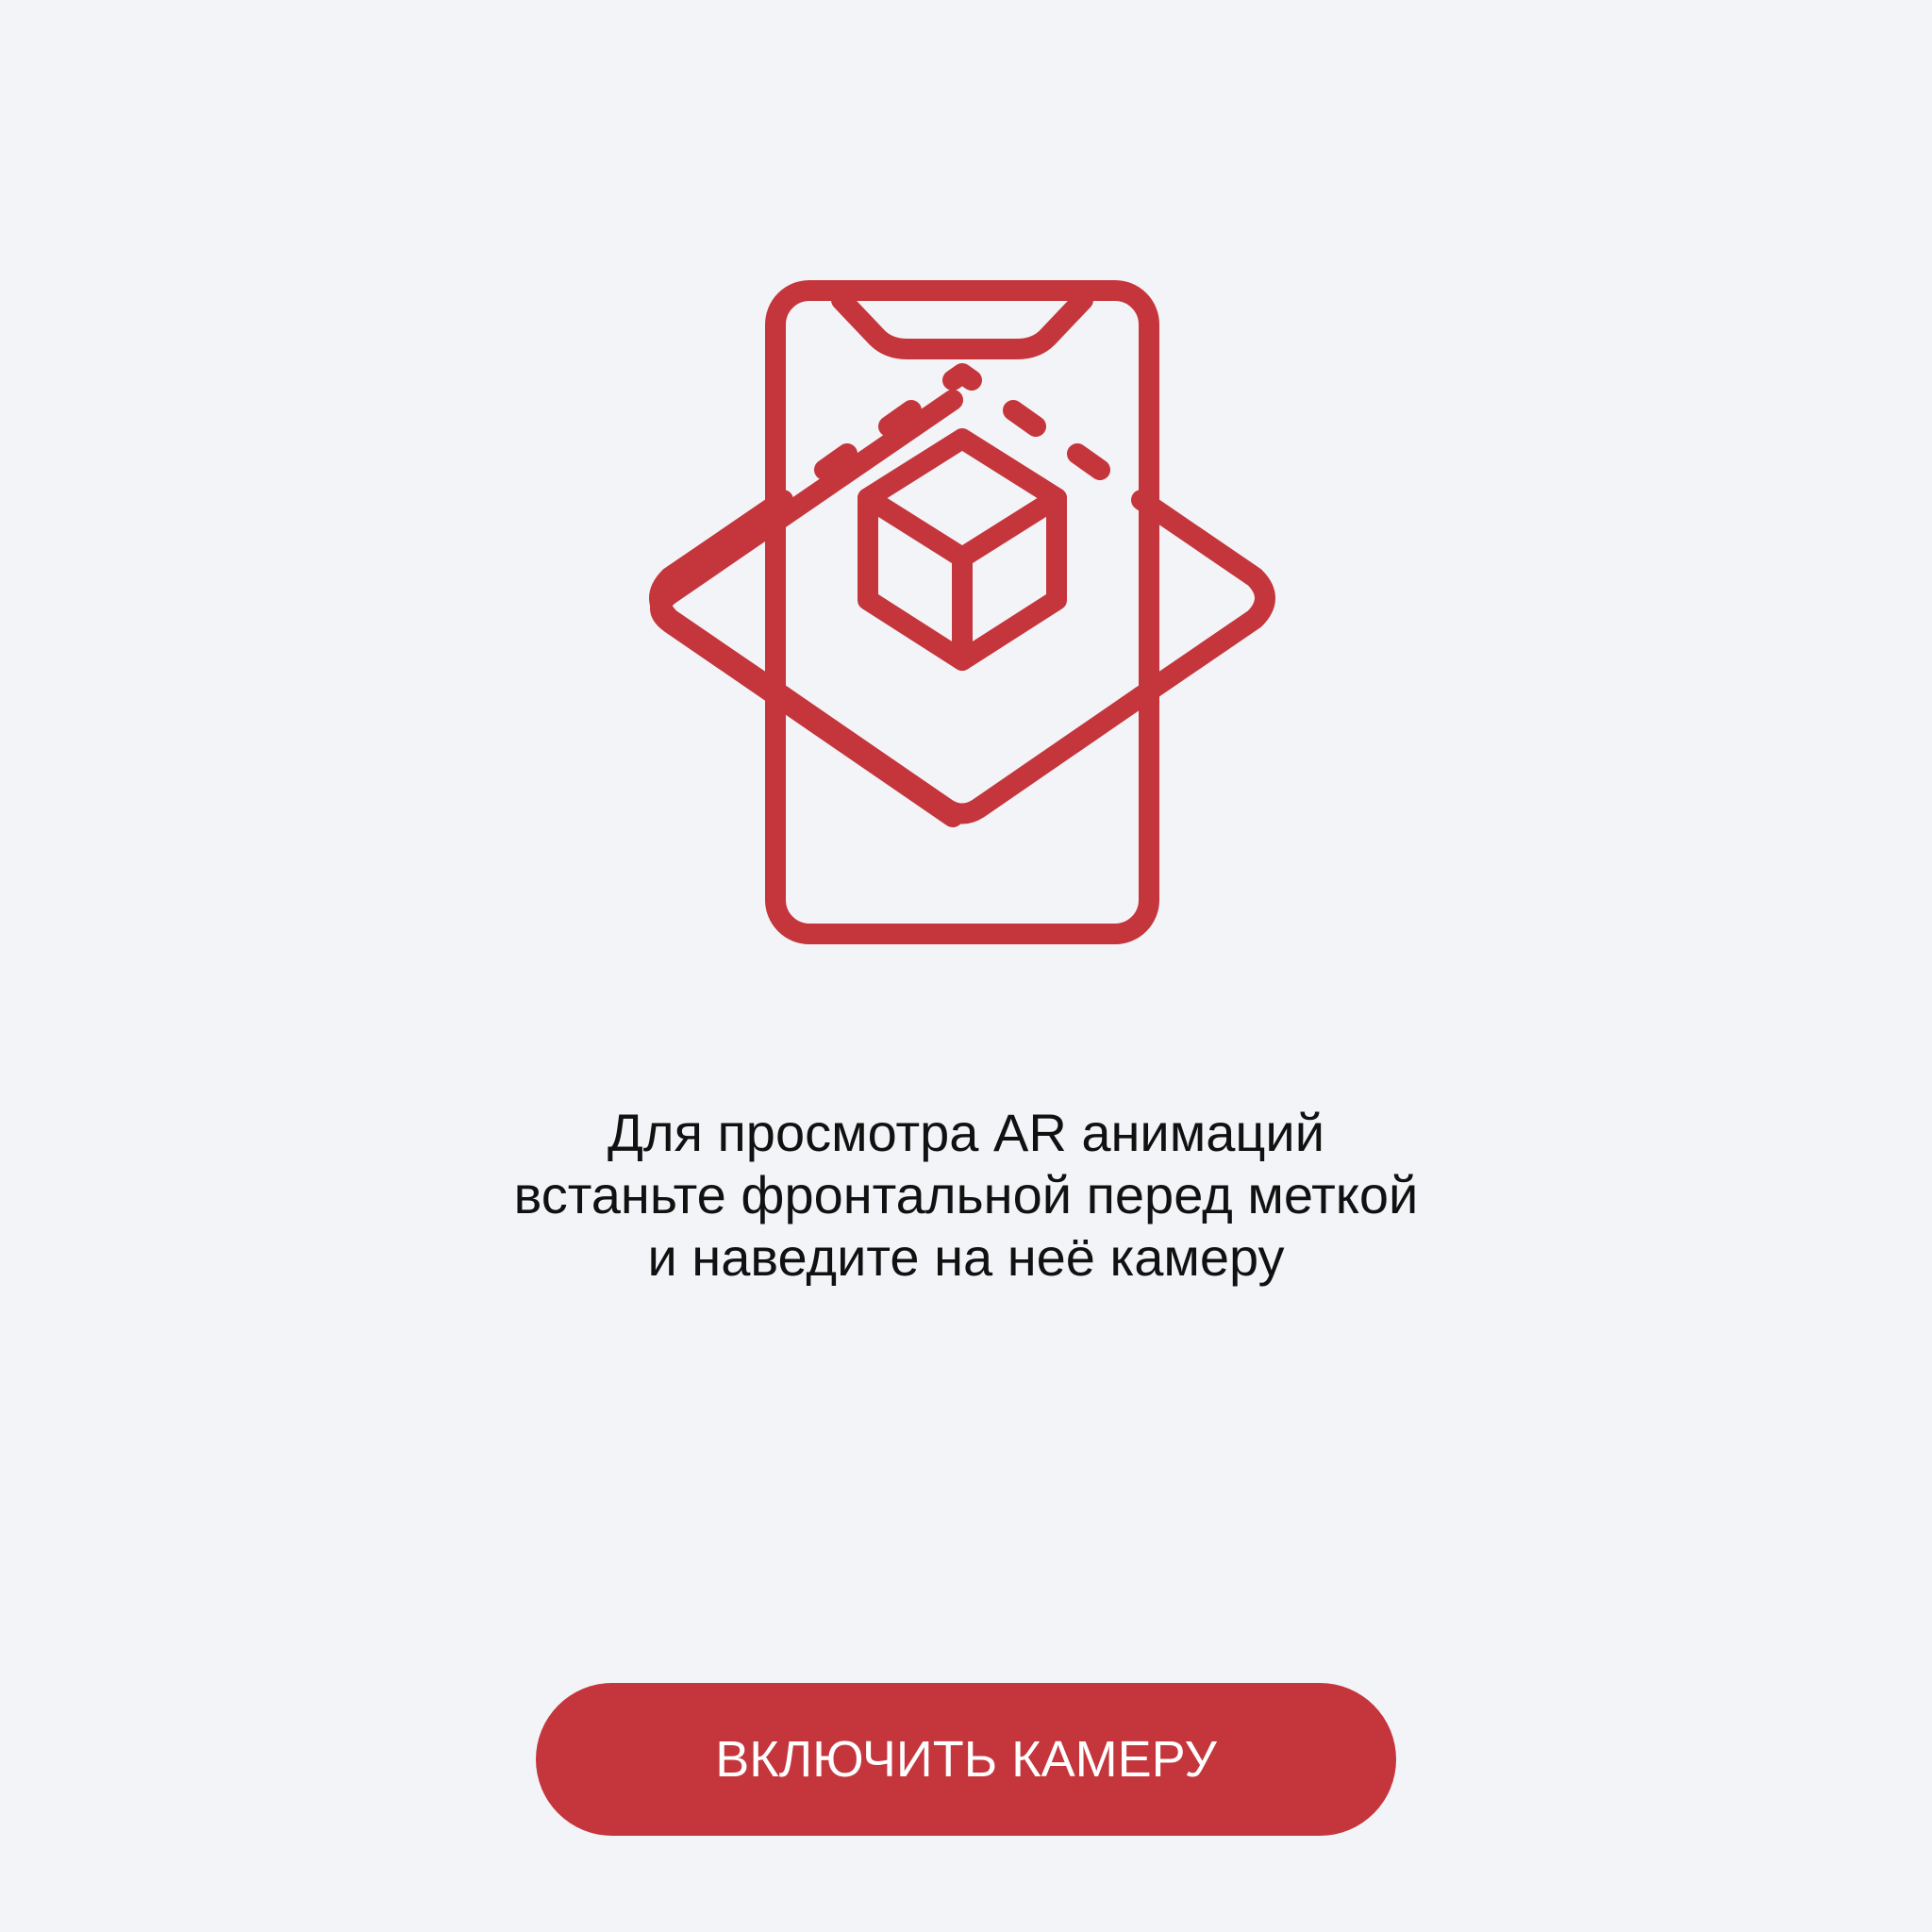  I want to click on instruction-line-3: и наведите на неё камеру, so click(966, 1257).